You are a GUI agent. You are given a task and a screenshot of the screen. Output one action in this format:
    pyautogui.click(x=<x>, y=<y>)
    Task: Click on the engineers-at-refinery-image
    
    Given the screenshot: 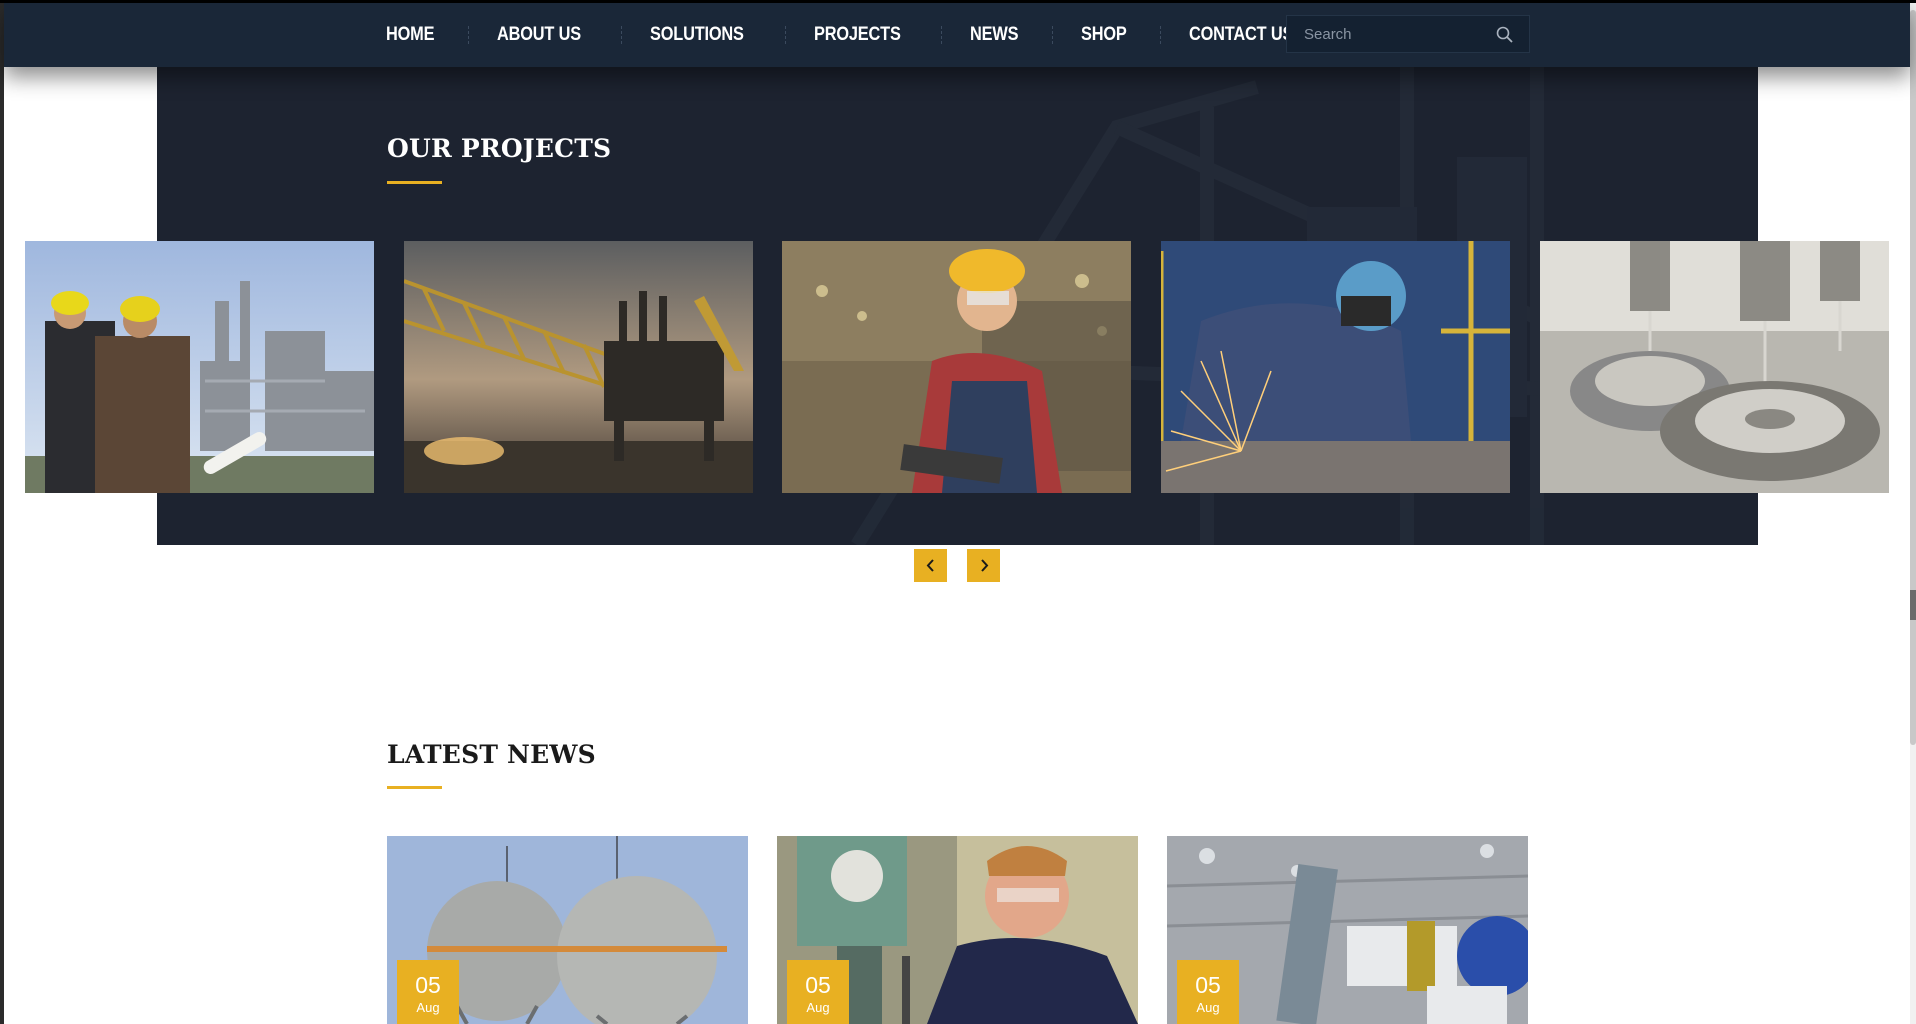 What is the action you would take?
    pyautogui.click(x=199, y=367)
    